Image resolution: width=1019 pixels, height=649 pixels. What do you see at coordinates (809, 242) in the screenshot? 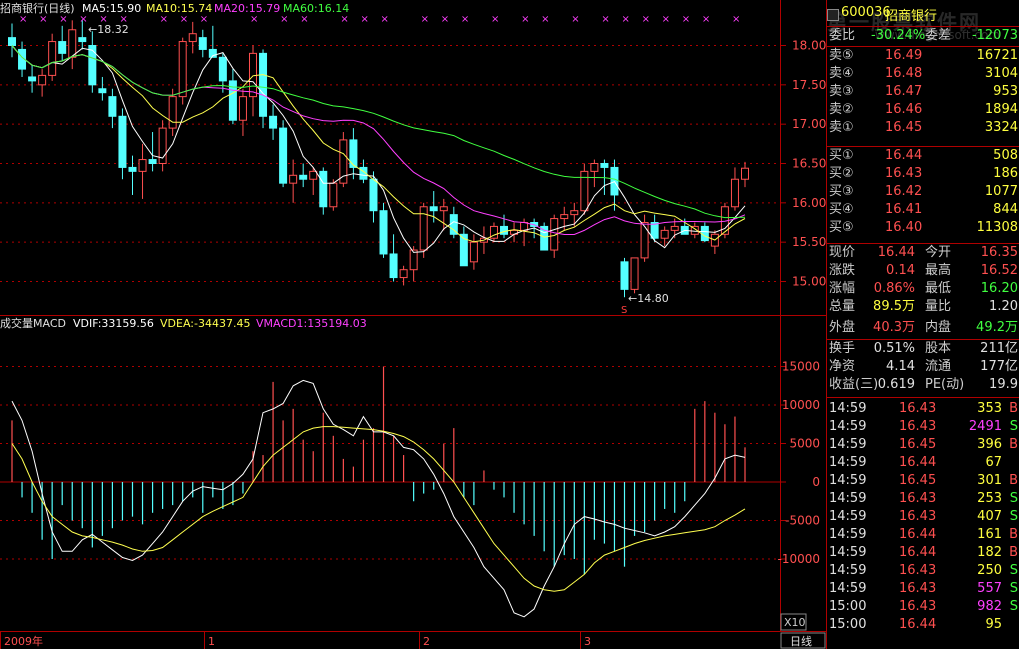
I see `price-tick-label: 15.50` at bounding box center [809, 242].